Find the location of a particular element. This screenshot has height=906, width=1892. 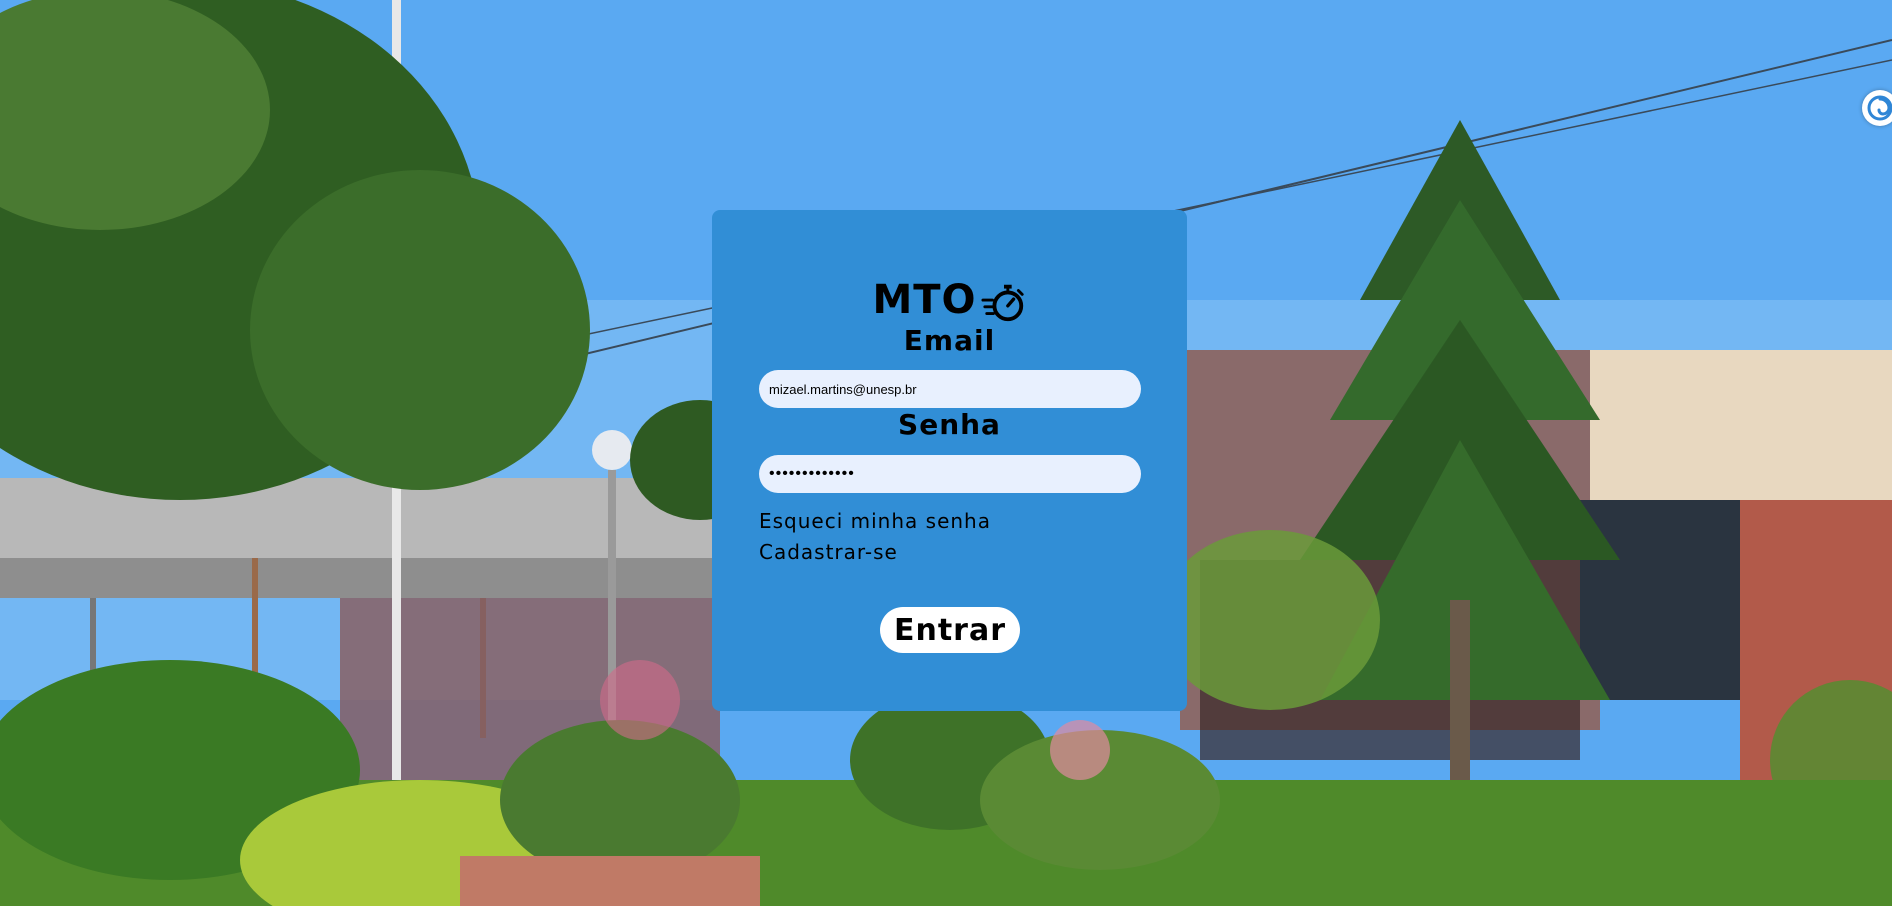

email-label: Email is located at coordinates (949, 340).